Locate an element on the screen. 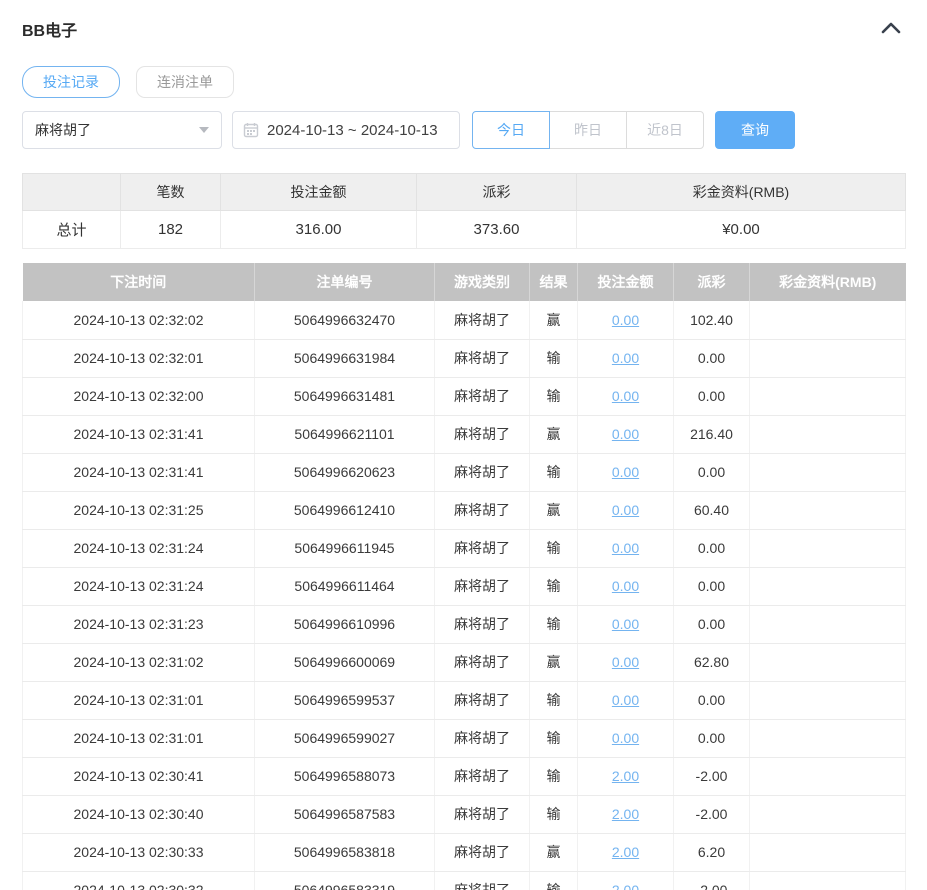  bet-id-cell: 5064996583319 is located at coordinates (344, 880).